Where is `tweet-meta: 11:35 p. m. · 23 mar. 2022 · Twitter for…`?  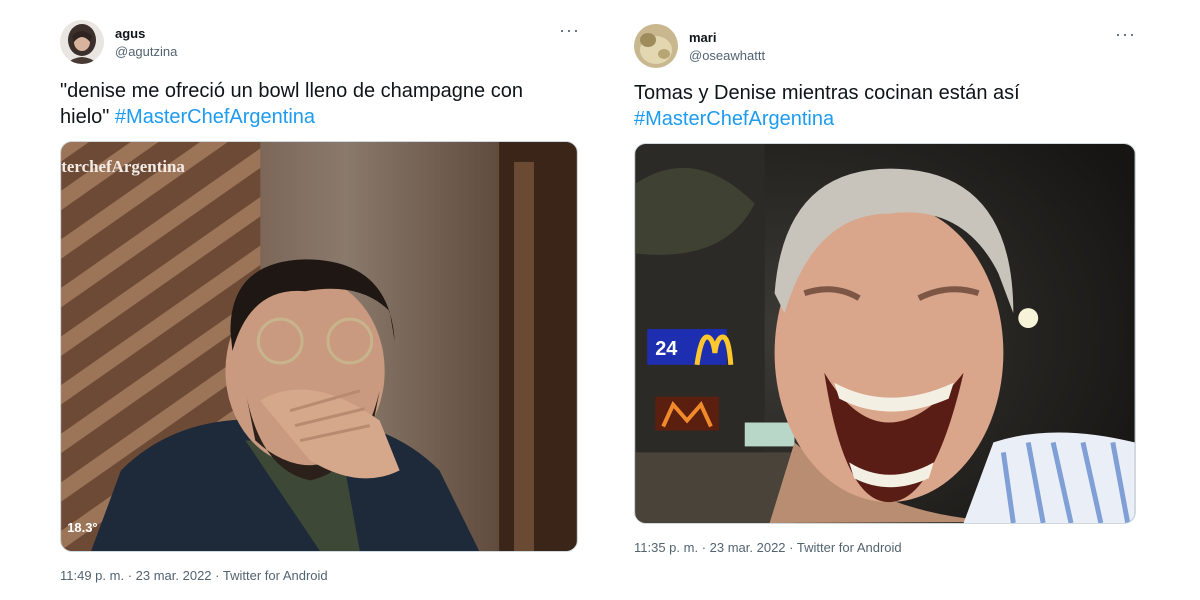
tweet-meta: 11:35 p. m. · 23 mar. 2022 · Twitter for… is located at coordinates (885, 547).